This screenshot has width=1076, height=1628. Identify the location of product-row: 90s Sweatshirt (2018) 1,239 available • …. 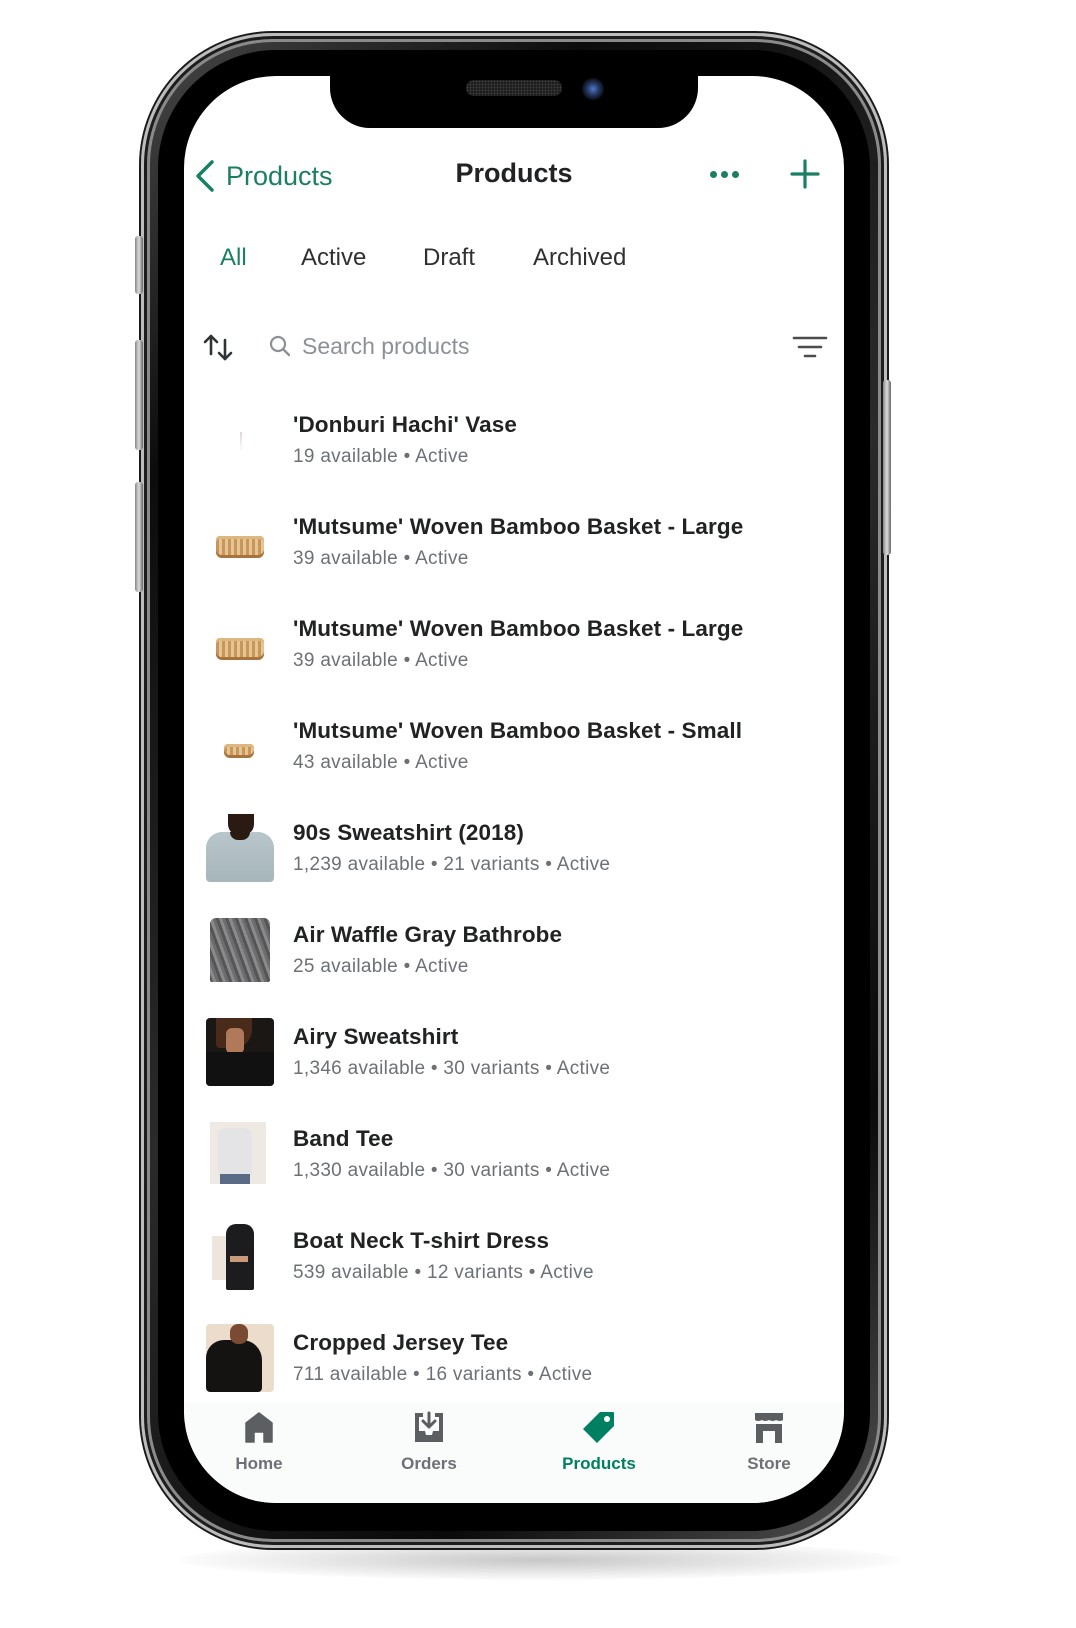
(514, 859).